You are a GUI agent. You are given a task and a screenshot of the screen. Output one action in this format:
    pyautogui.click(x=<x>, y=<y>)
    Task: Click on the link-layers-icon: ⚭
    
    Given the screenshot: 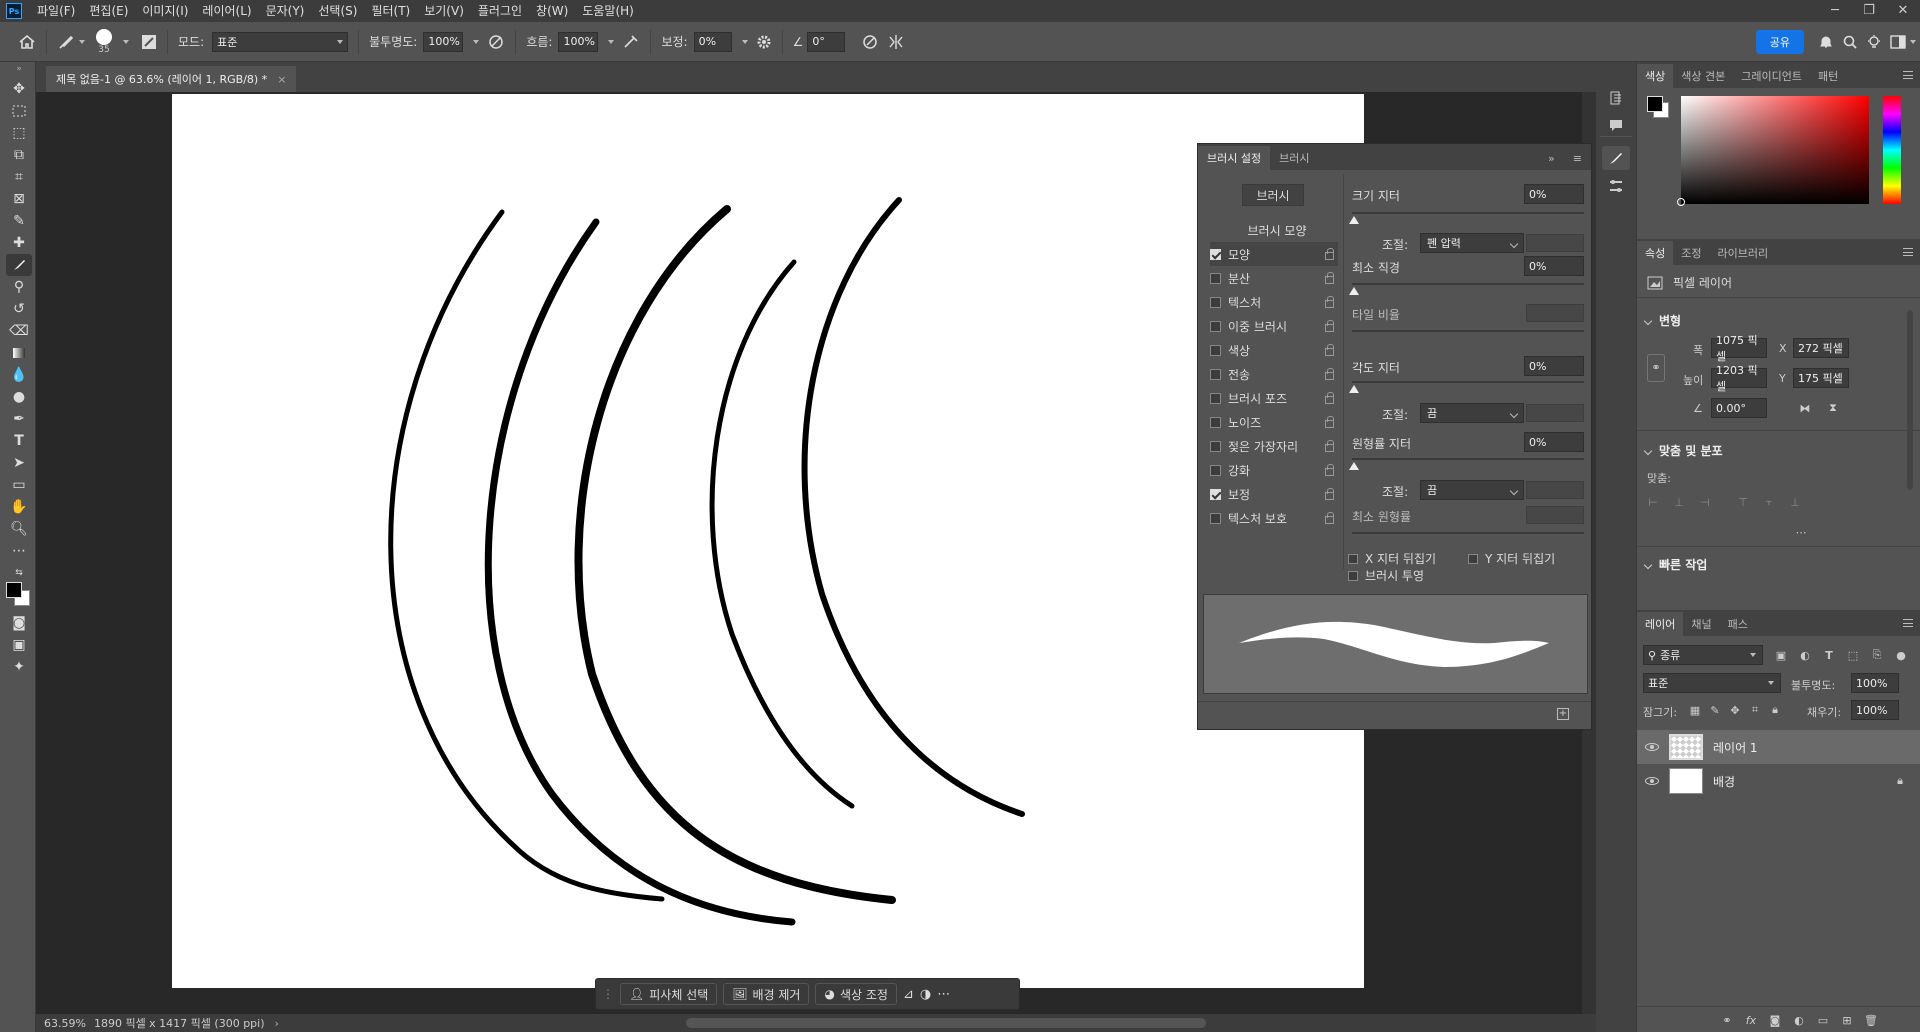 What is the action you would take?
    pyautogui.click(x=1727, y=1020)
    